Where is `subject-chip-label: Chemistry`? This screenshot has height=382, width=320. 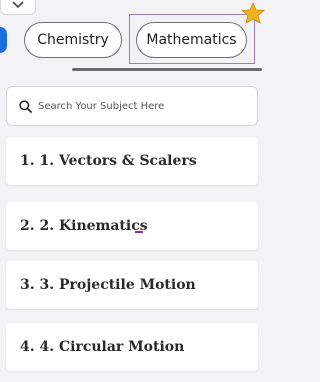 subject-chip-label: Chemistry is located at coordinates (73, 40).